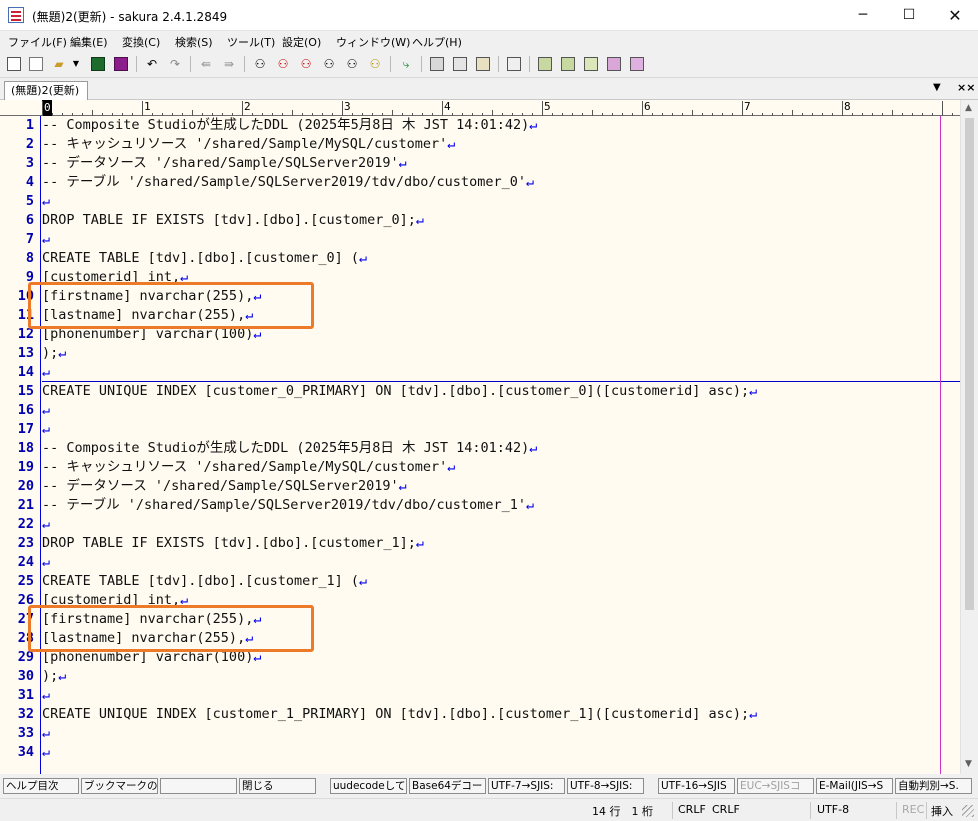 The width and height of the screenshot is (978, 821). Describe the element at coordinates (17, 372) in the screenshot. I see `line-number: 14` at that location.